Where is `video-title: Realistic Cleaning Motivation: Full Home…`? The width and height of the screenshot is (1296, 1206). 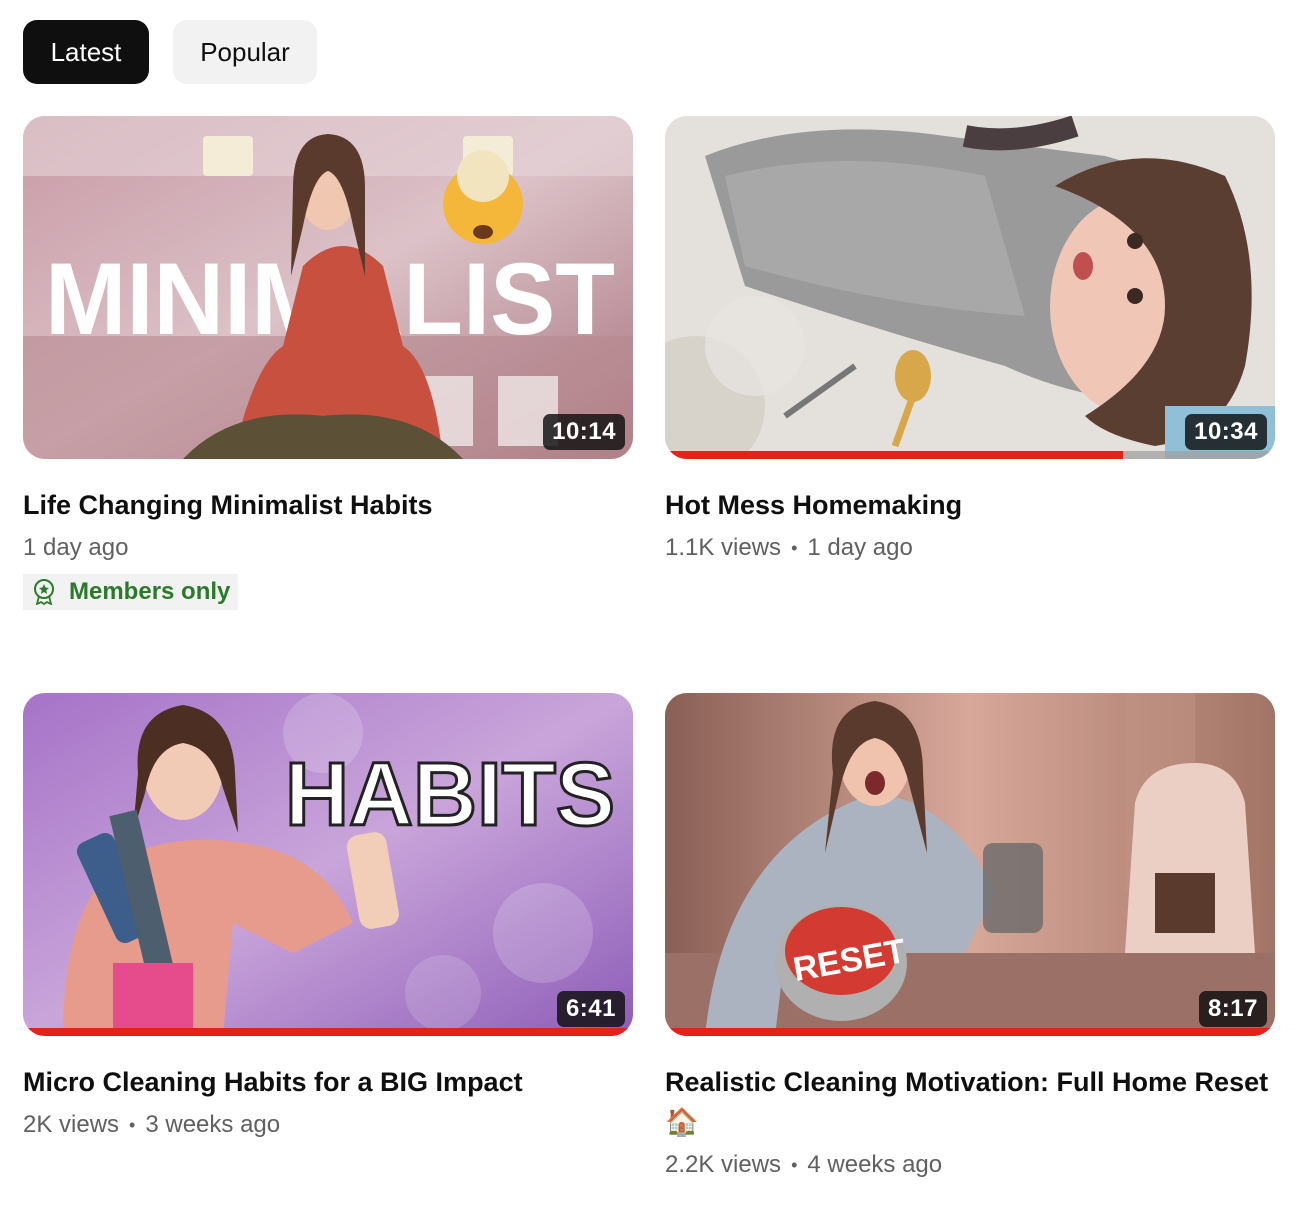
video-title: Realistic Cleaning Motivation: Full Home… is located at coordinates (970, 1102).